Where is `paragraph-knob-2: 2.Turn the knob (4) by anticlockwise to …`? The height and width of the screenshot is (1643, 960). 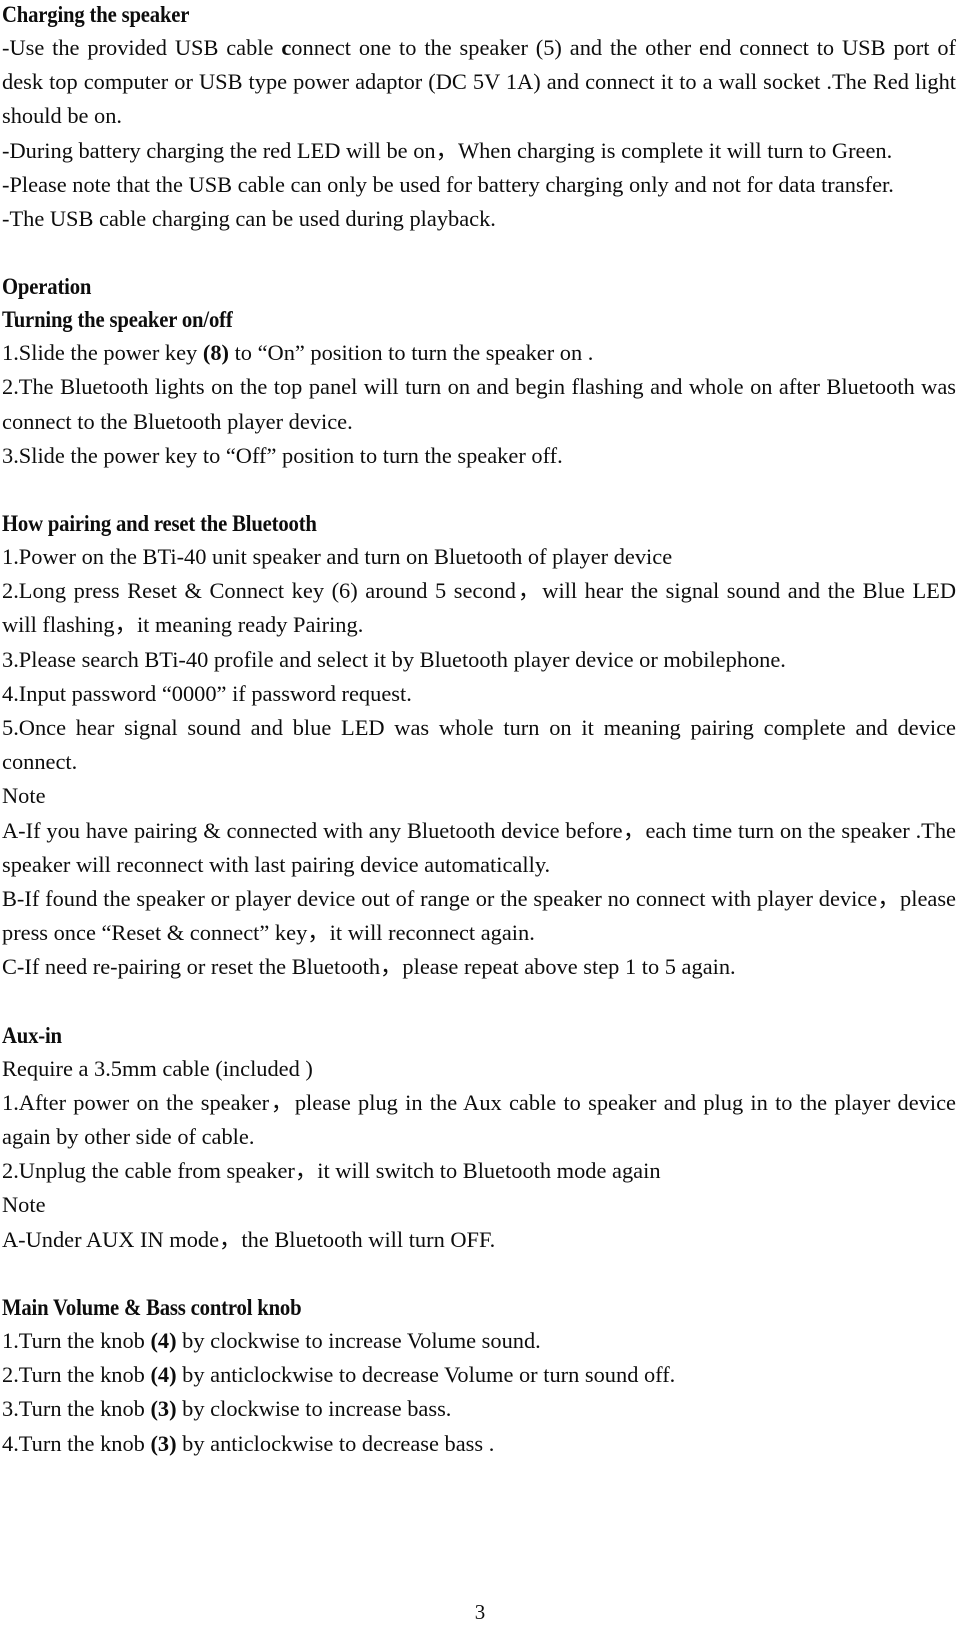 paragraph-knob-2: 2.Turn the knob (4) by anticlockwise to … is located at coordinates (479, 1375).